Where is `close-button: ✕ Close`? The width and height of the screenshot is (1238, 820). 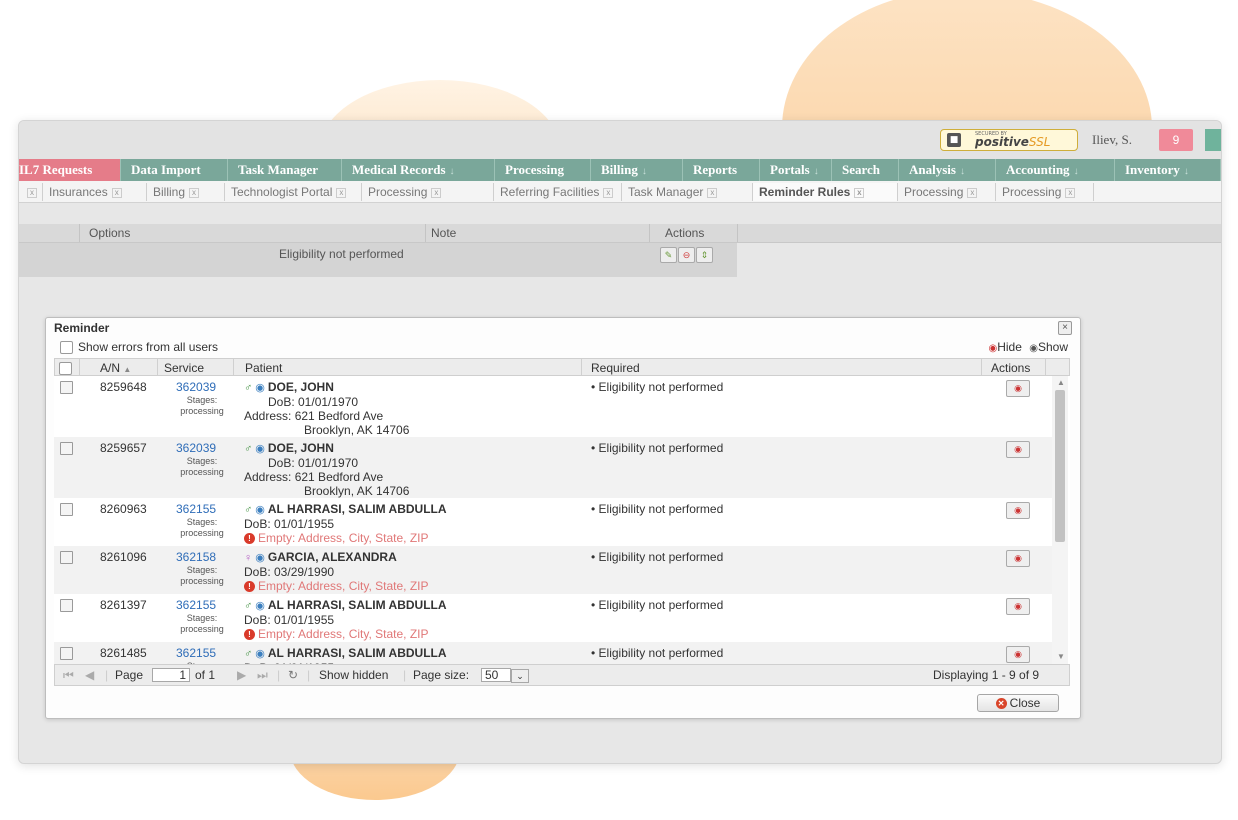 close-button: ✕ Close is located at coordinates (1018, 703).